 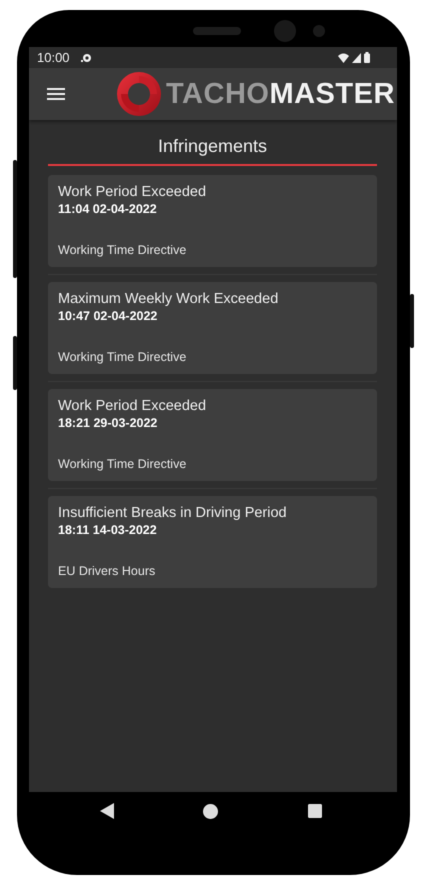 I want to click on infringement-timestamp: 18:11 14-03-2022, so click(x=107, y=530).